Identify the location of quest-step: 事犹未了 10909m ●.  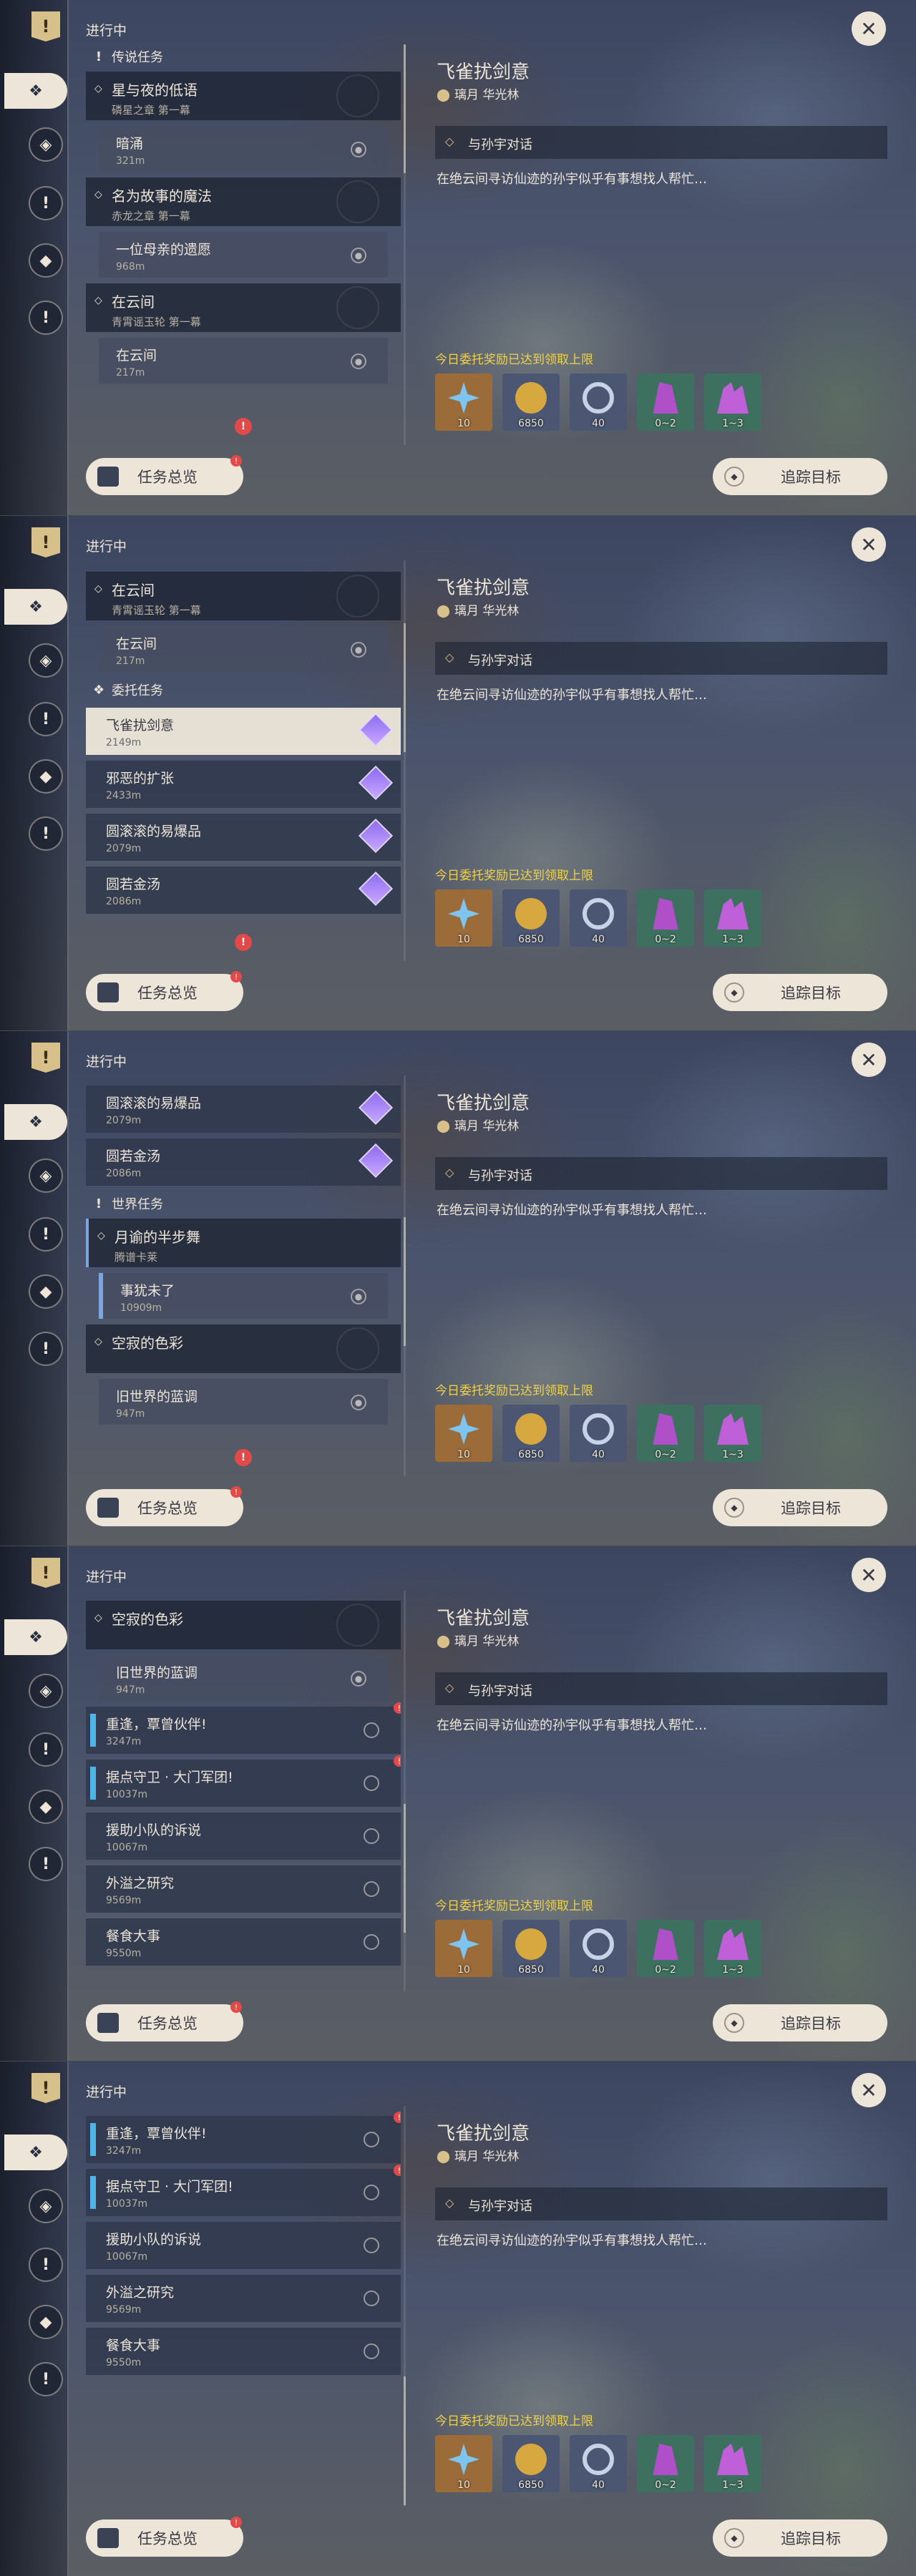
(243, 1296).